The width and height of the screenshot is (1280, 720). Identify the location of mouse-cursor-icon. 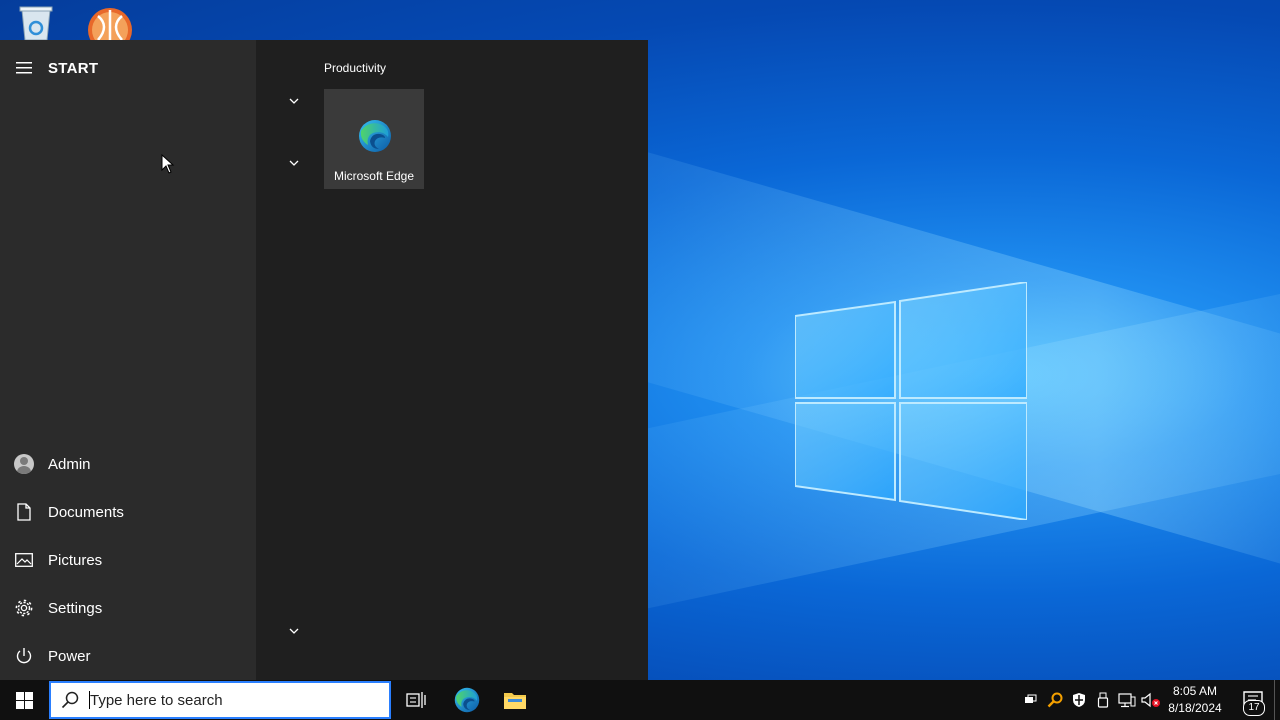
(168, 164).